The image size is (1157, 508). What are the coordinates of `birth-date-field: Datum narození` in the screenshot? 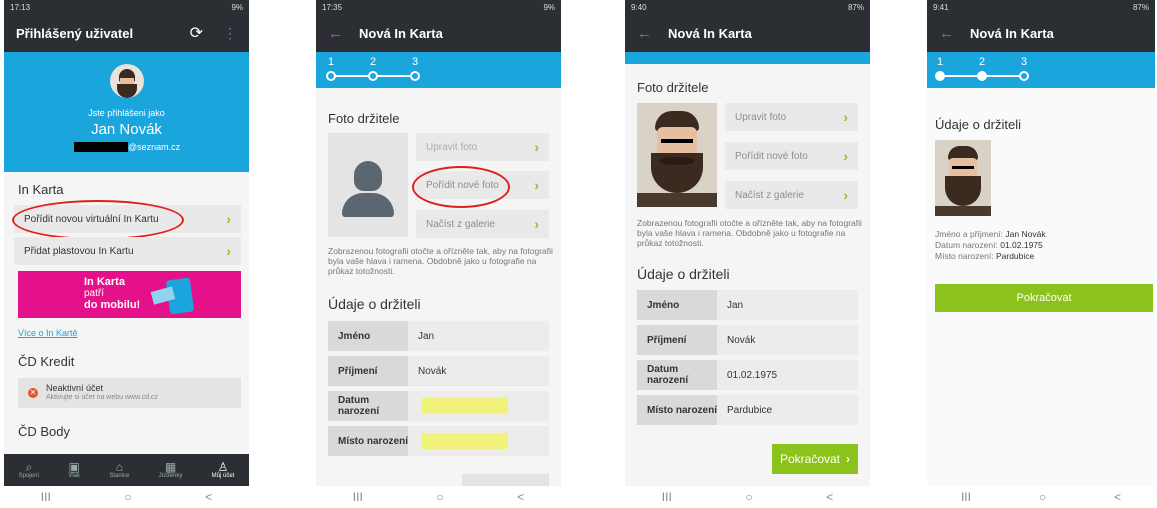 It's located at (438, 406).